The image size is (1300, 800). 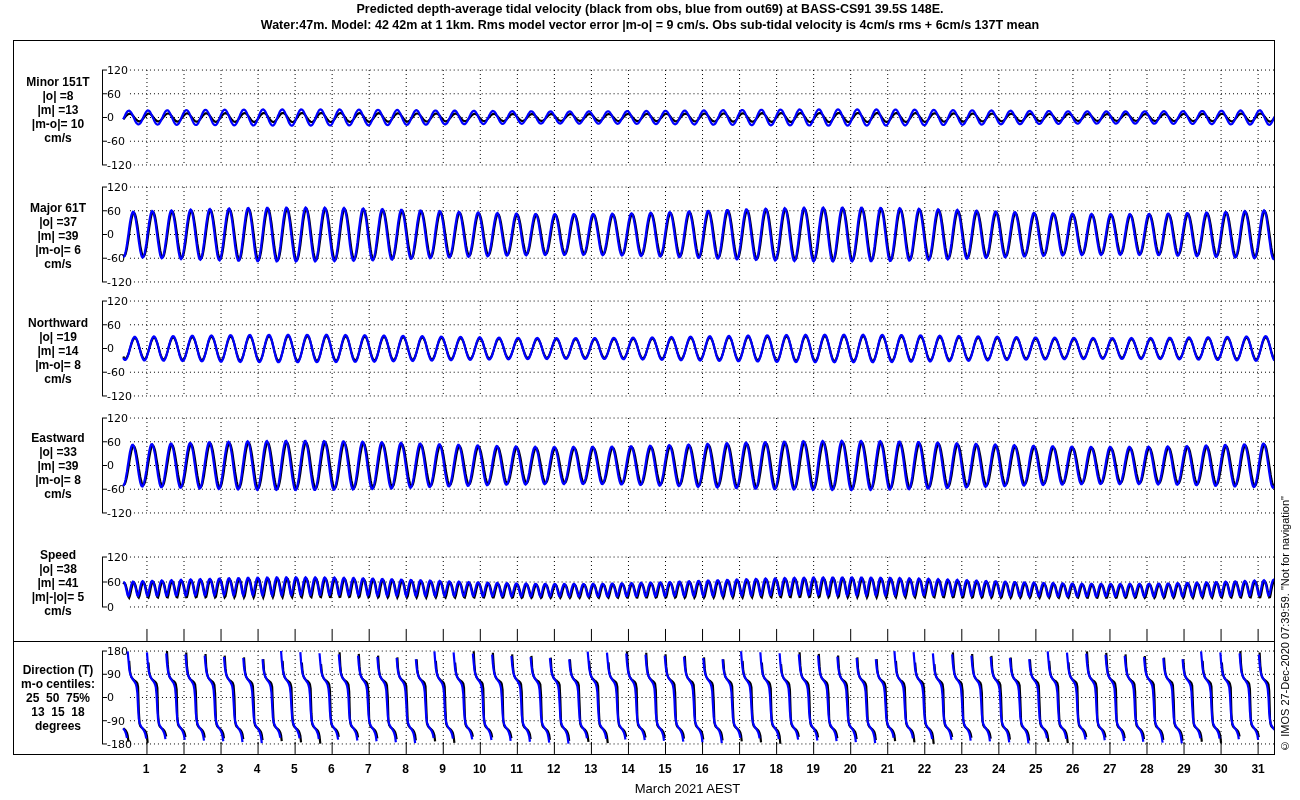 What do you see at coordinates (702, 768) in the screenshot?
I see `axis-tick-label: 16` at bounding box center [702, 768].